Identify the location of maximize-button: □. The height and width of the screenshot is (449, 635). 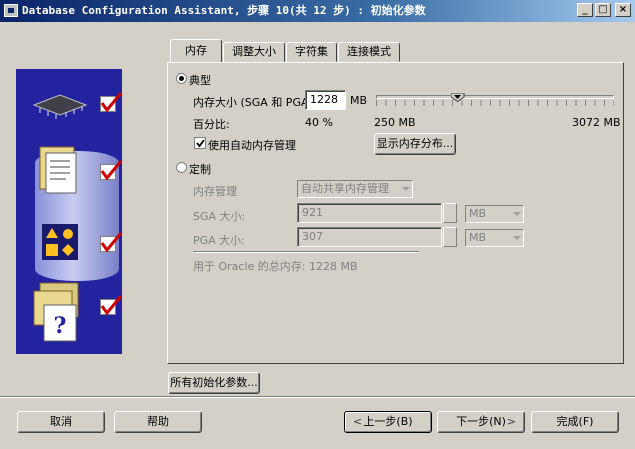
(603, 10).